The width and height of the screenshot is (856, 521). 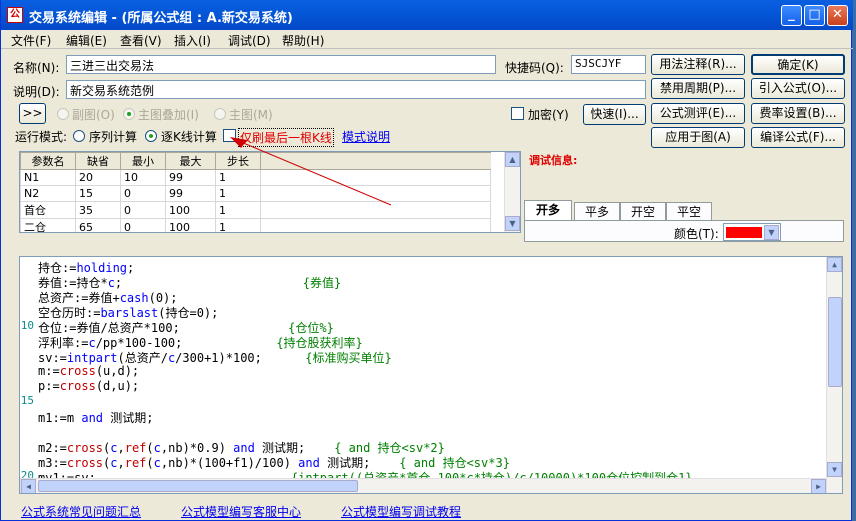 I want to click on code-token: m1:=m, so click(x=60, y=418).